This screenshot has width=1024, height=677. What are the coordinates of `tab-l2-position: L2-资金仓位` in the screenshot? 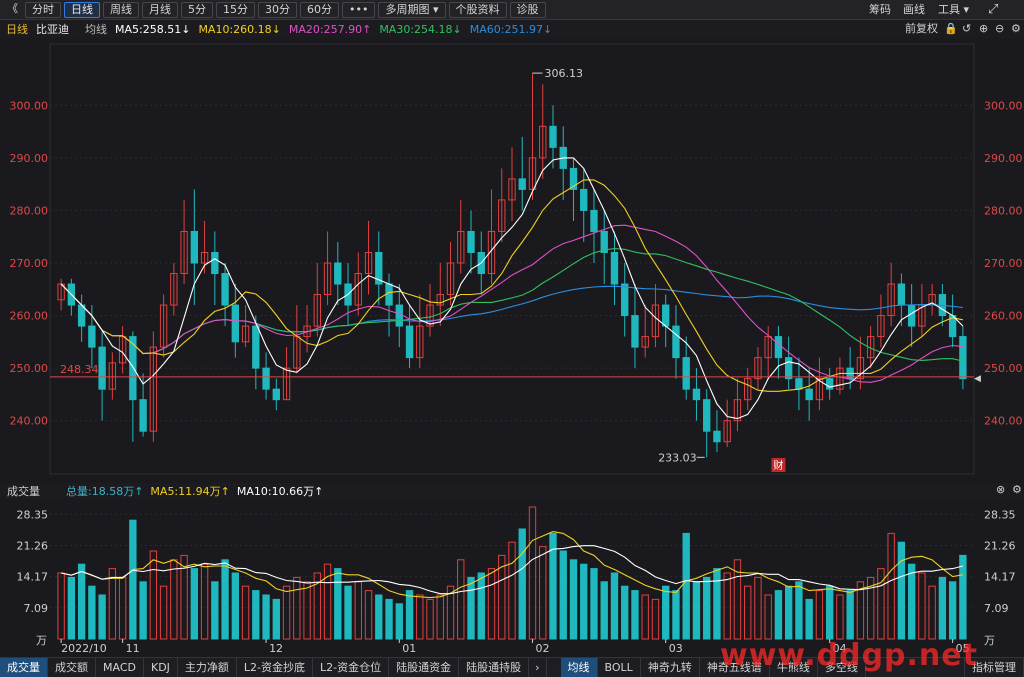 It's located at (351, 667).